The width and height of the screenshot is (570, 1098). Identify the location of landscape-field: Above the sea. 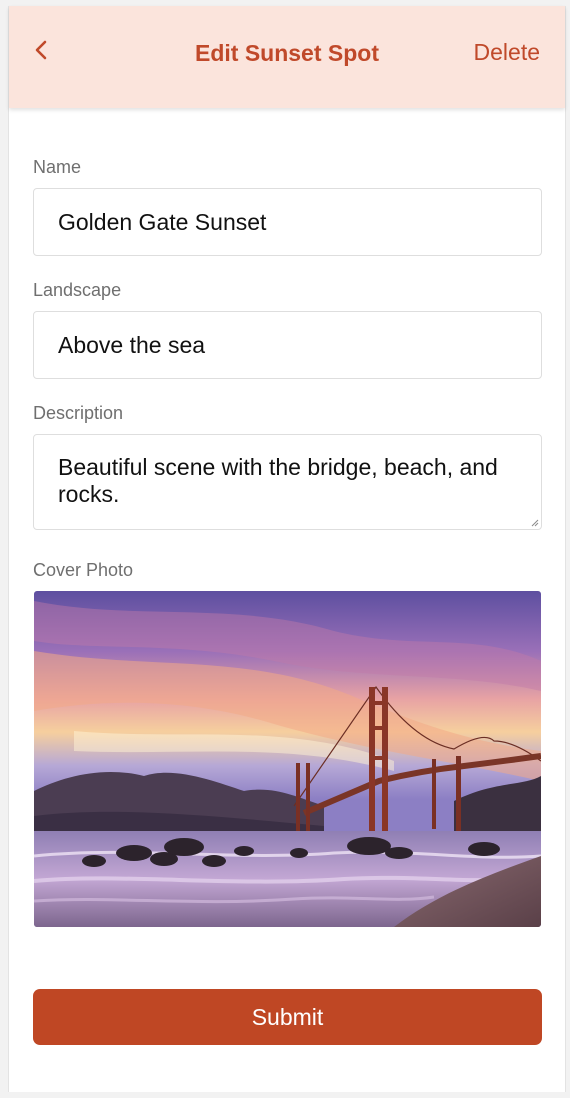
(287, 345).